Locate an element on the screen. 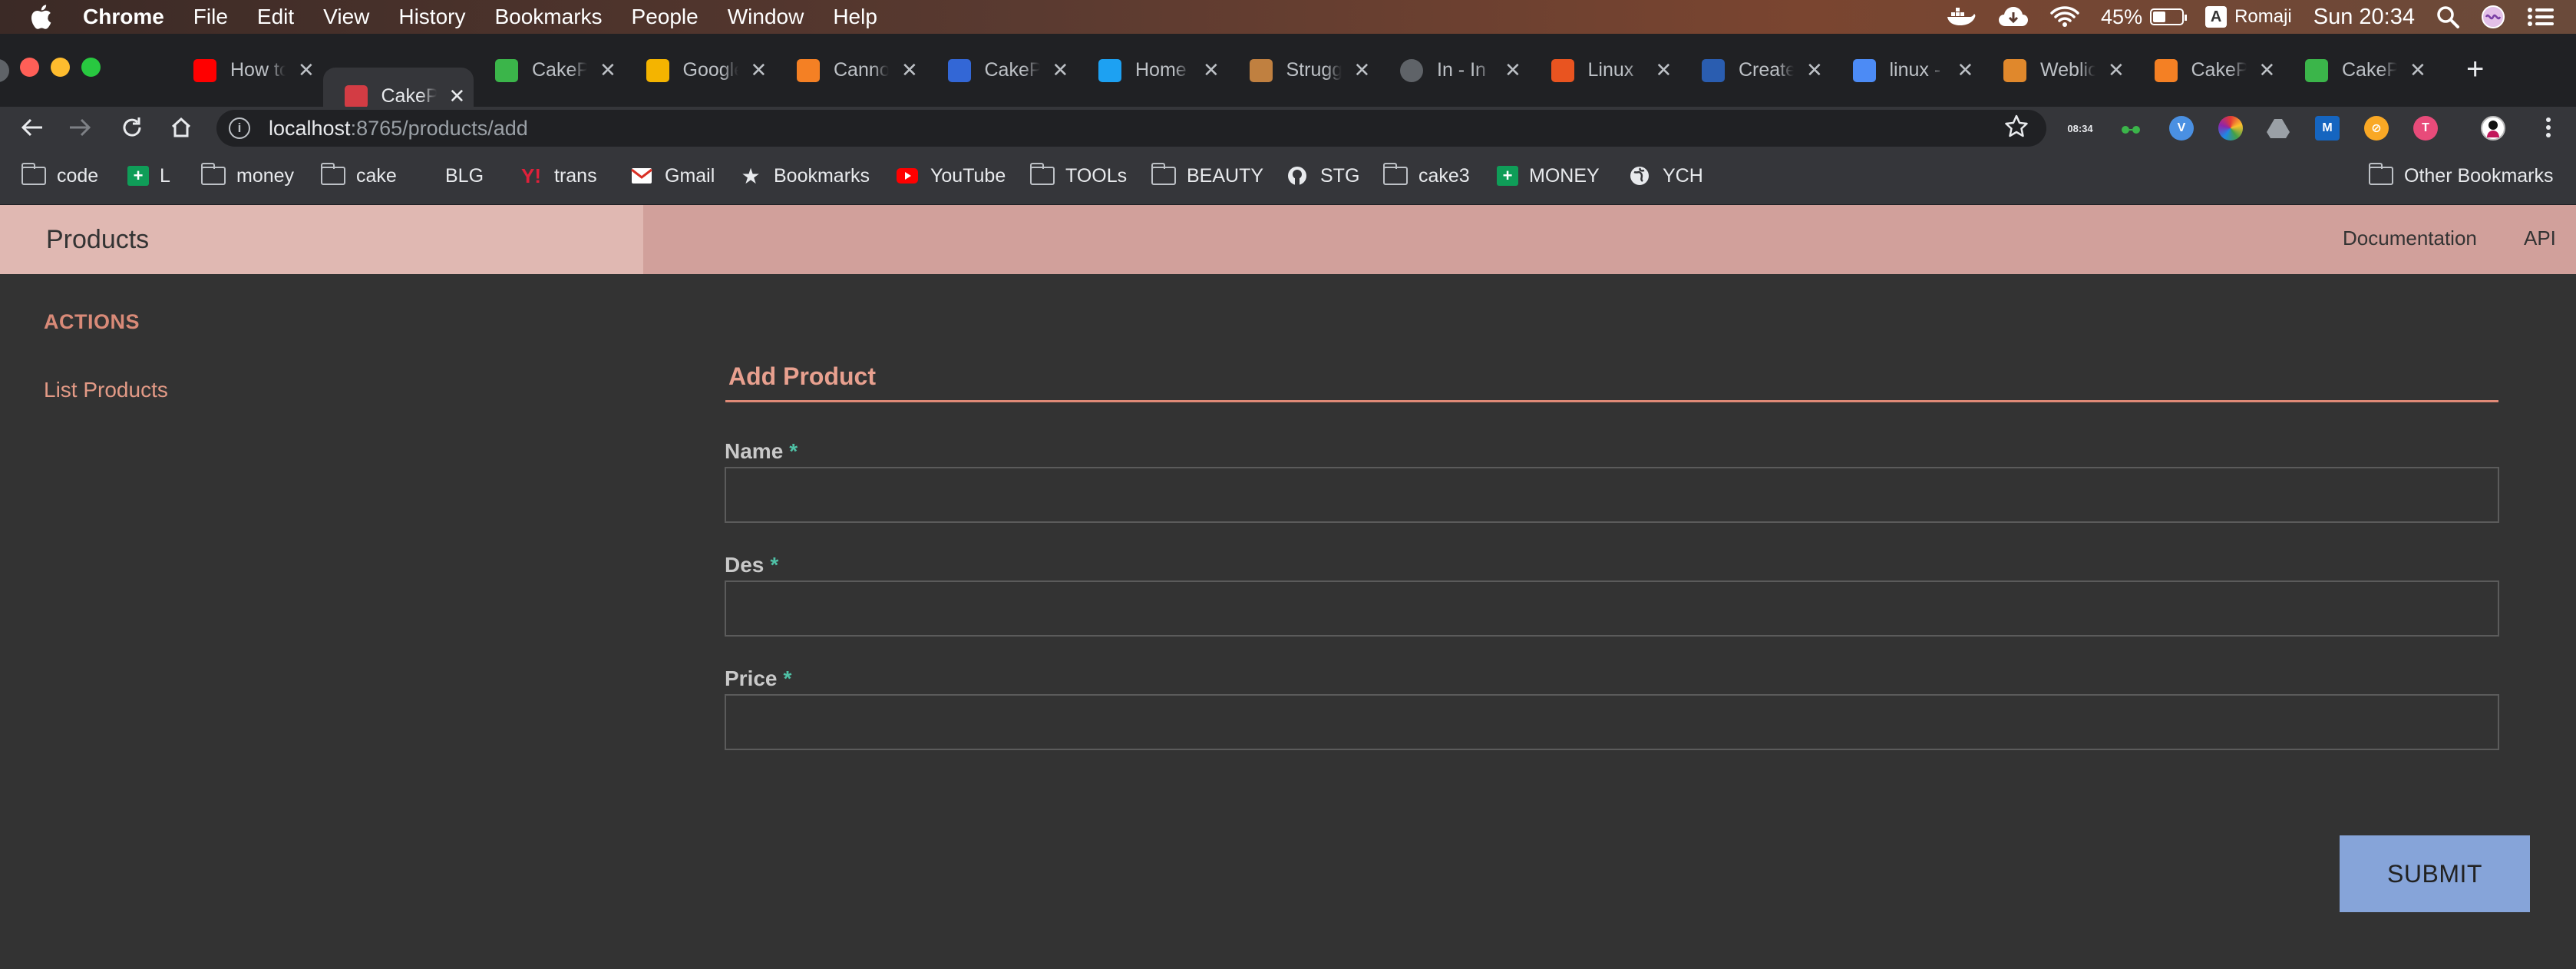 The width and height of the screenshot is (2576, 969). browser-tab: Linux ✕ is located at coordinates (1612, 70).